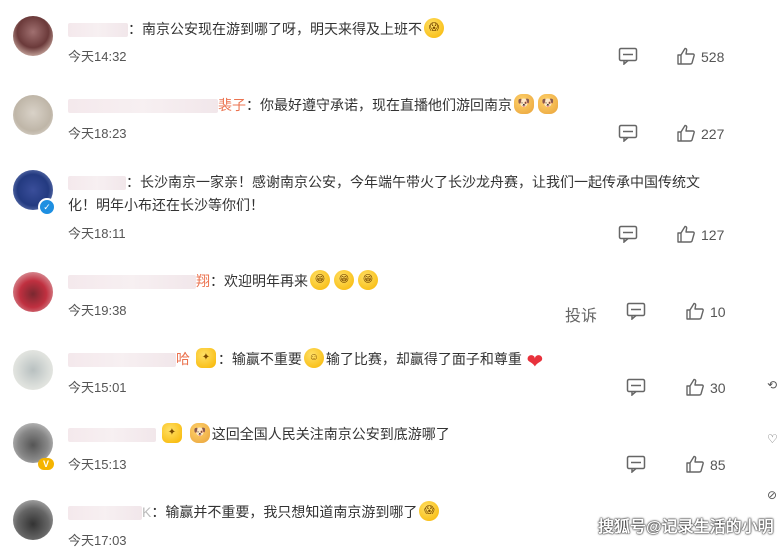 The width and height of the screenshot is (783, 549). What do you see at coordinates (330, 434) in the screenshot?
I see `comment-text: 这回全国人民关注南京公安到底游哪了` at bounding box center [330, 434].